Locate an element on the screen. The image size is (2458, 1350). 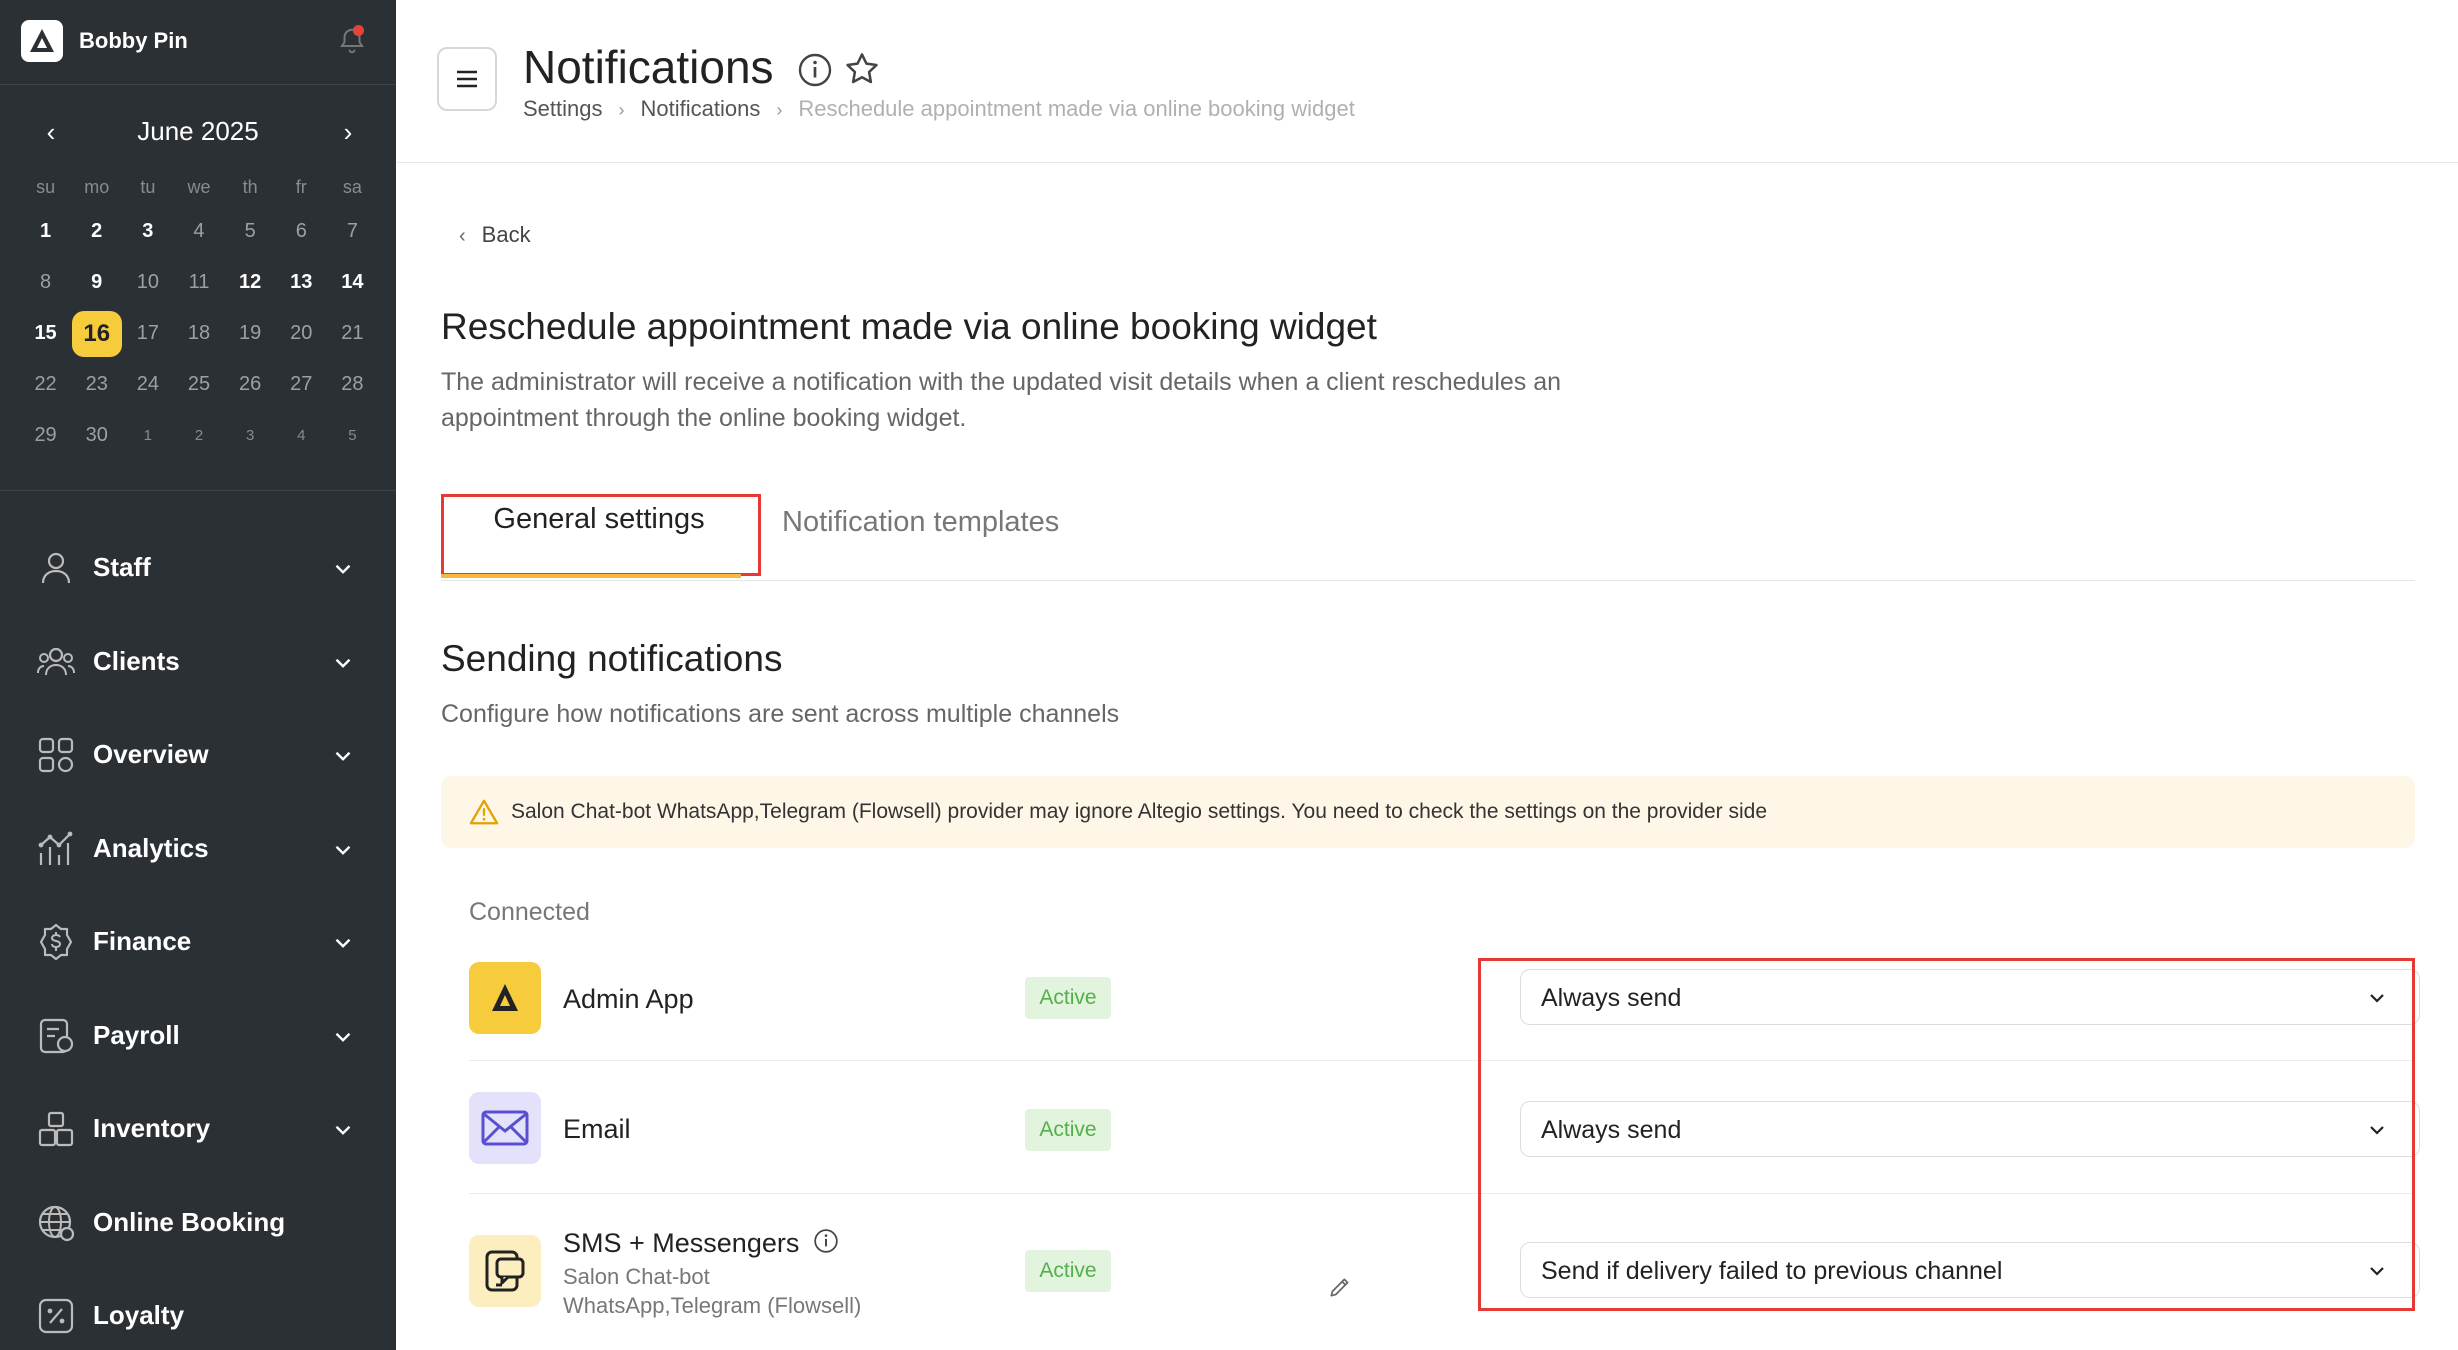
calendar-day-number: 22 is located at coordinates (45, 384).